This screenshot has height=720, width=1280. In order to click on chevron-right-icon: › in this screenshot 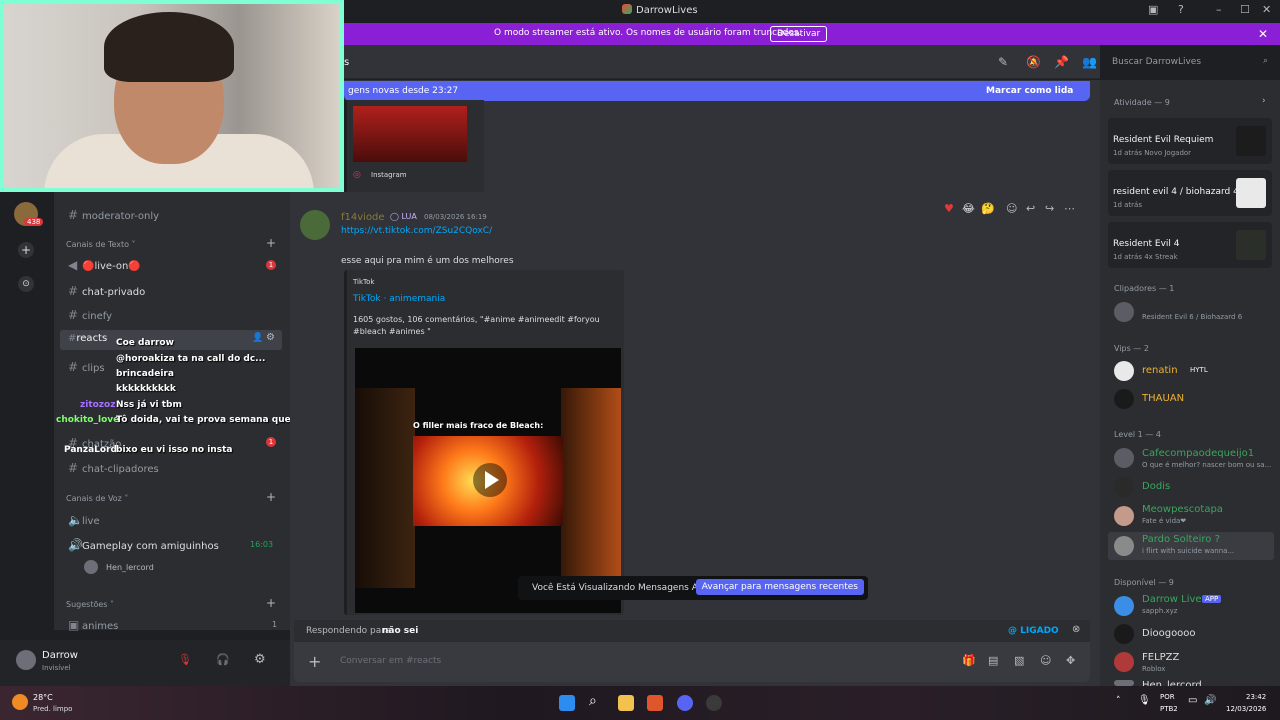, I will do `click(1264, 101)`.